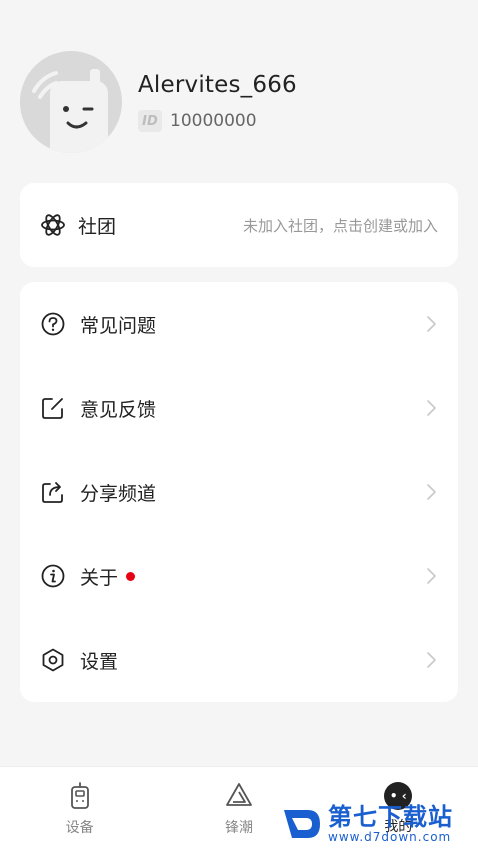 Image resolution: width=478 pixels, height=850 pixels. Describe the element at coordinates (70, 111) in the screenshot. I see `walkie-talkie-avatar-icon` at that location.